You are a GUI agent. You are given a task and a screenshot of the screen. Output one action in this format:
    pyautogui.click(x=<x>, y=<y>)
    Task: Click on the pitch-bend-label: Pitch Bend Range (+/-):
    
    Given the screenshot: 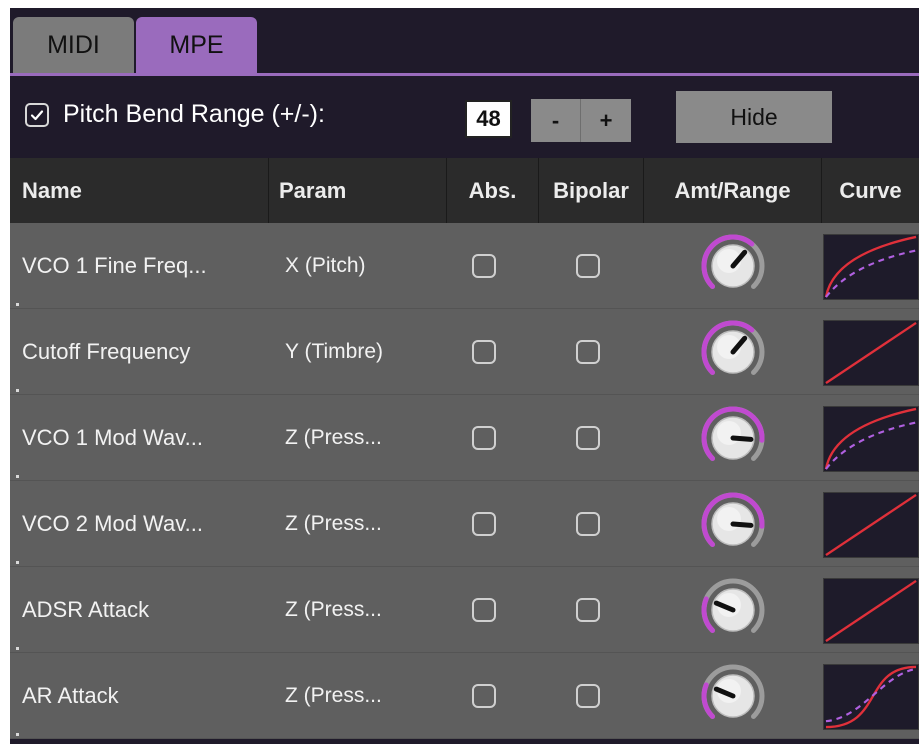 What is the action you would take?
    pyautogui.click(x=194, y=114)
    